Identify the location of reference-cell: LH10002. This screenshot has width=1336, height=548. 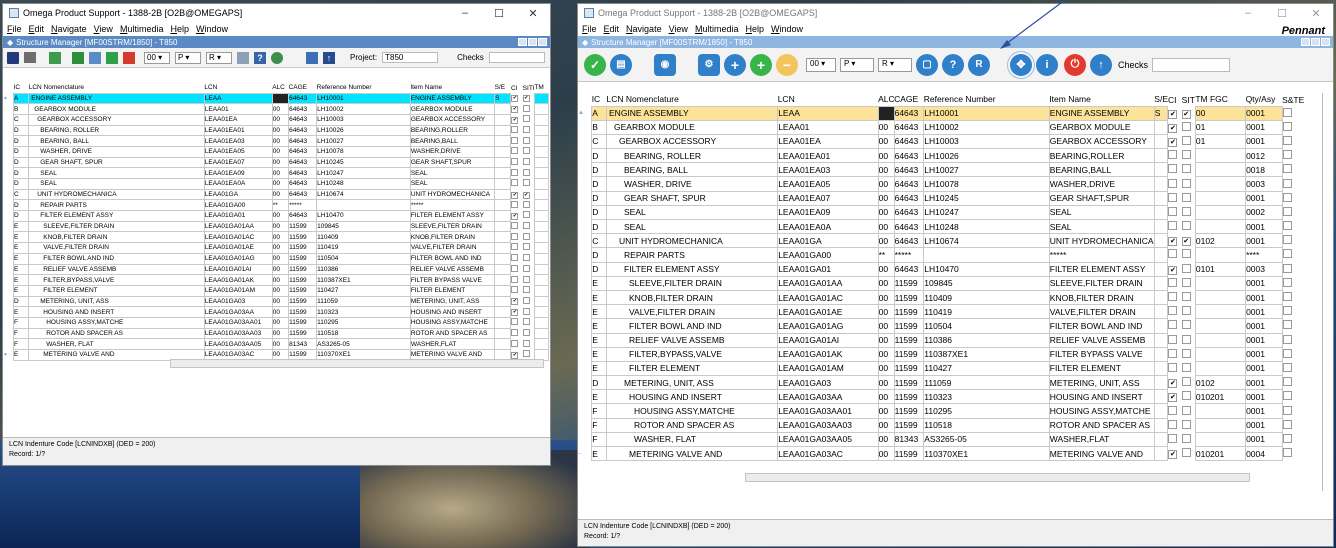
(986, 127).